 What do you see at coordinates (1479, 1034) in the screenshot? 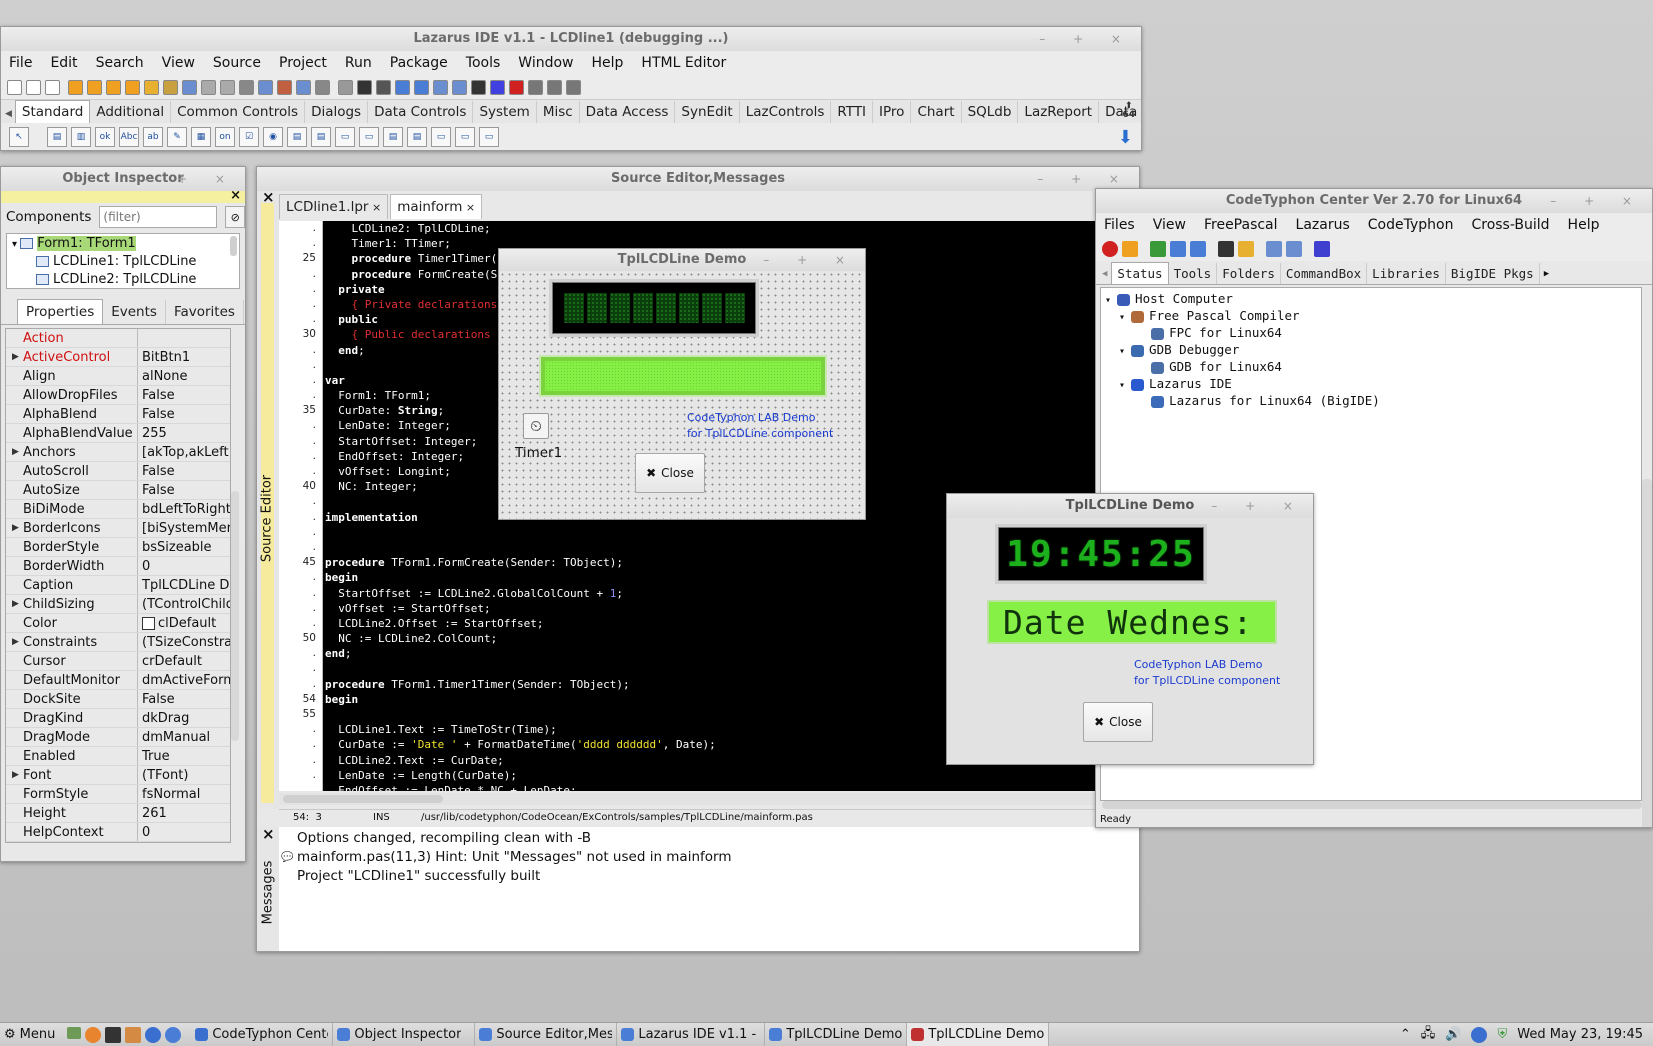
I see `update-icon` at bounding box center [1479, 1034].